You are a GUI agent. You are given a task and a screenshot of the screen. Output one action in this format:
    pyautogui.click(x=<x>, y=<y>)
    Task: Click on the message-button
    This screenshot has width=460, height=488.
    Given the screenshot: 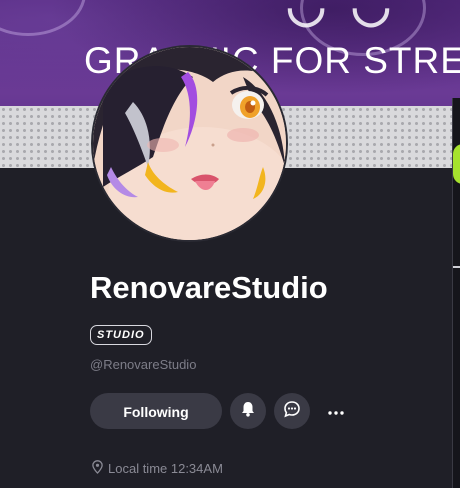 What is the action you would take?
    pyautogui.click(x=292, y=411)
    